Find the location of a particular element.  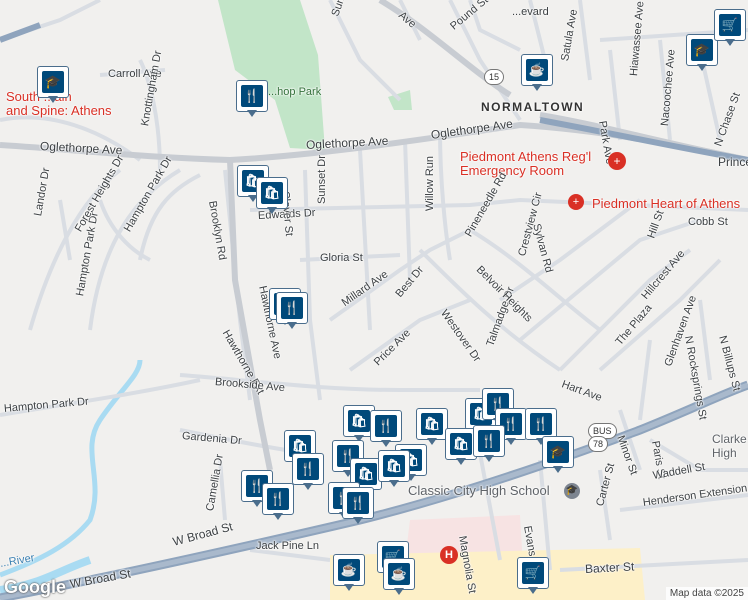

label-sunset-dr: Sunset Dr is located at coordinates (322, 179).